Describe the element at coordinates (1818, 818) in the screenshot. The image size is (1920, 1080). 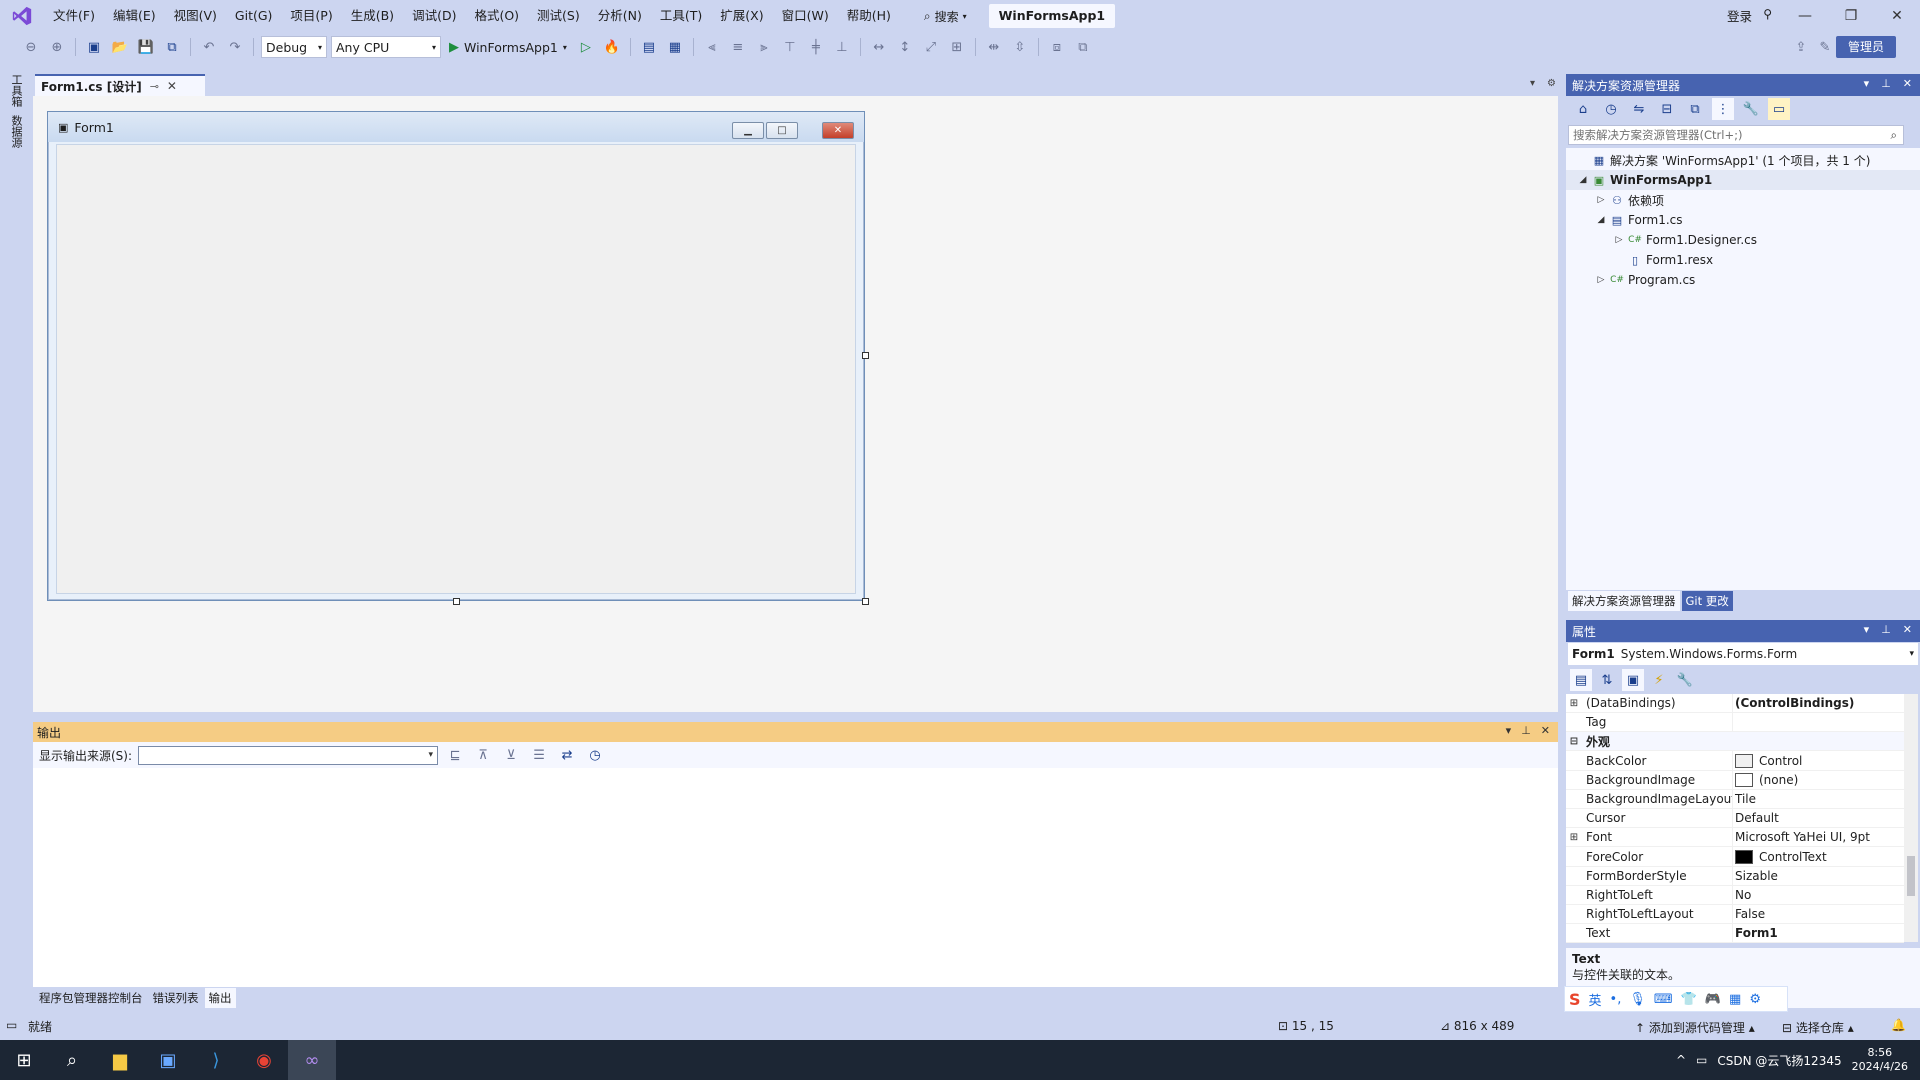
I see `property-value-cell: Default` at that location.